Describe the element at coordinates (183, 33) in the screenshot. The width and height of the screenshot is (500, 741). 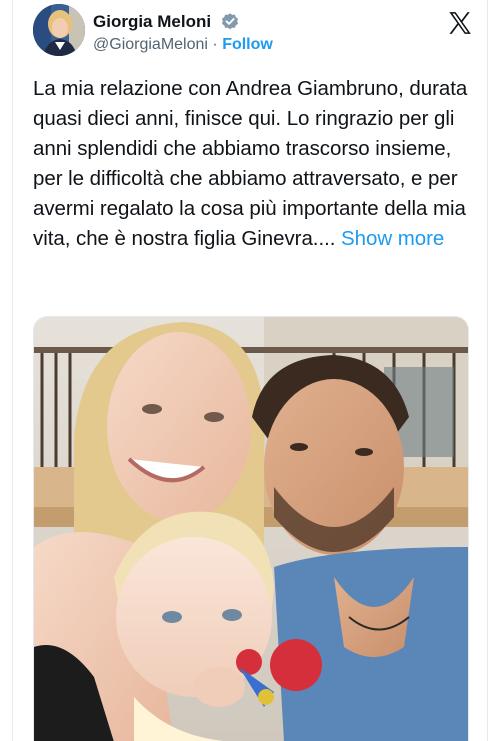
I see `author-names: Giorgia Meloni @GiorgiaMeloni · Follow` at that location.